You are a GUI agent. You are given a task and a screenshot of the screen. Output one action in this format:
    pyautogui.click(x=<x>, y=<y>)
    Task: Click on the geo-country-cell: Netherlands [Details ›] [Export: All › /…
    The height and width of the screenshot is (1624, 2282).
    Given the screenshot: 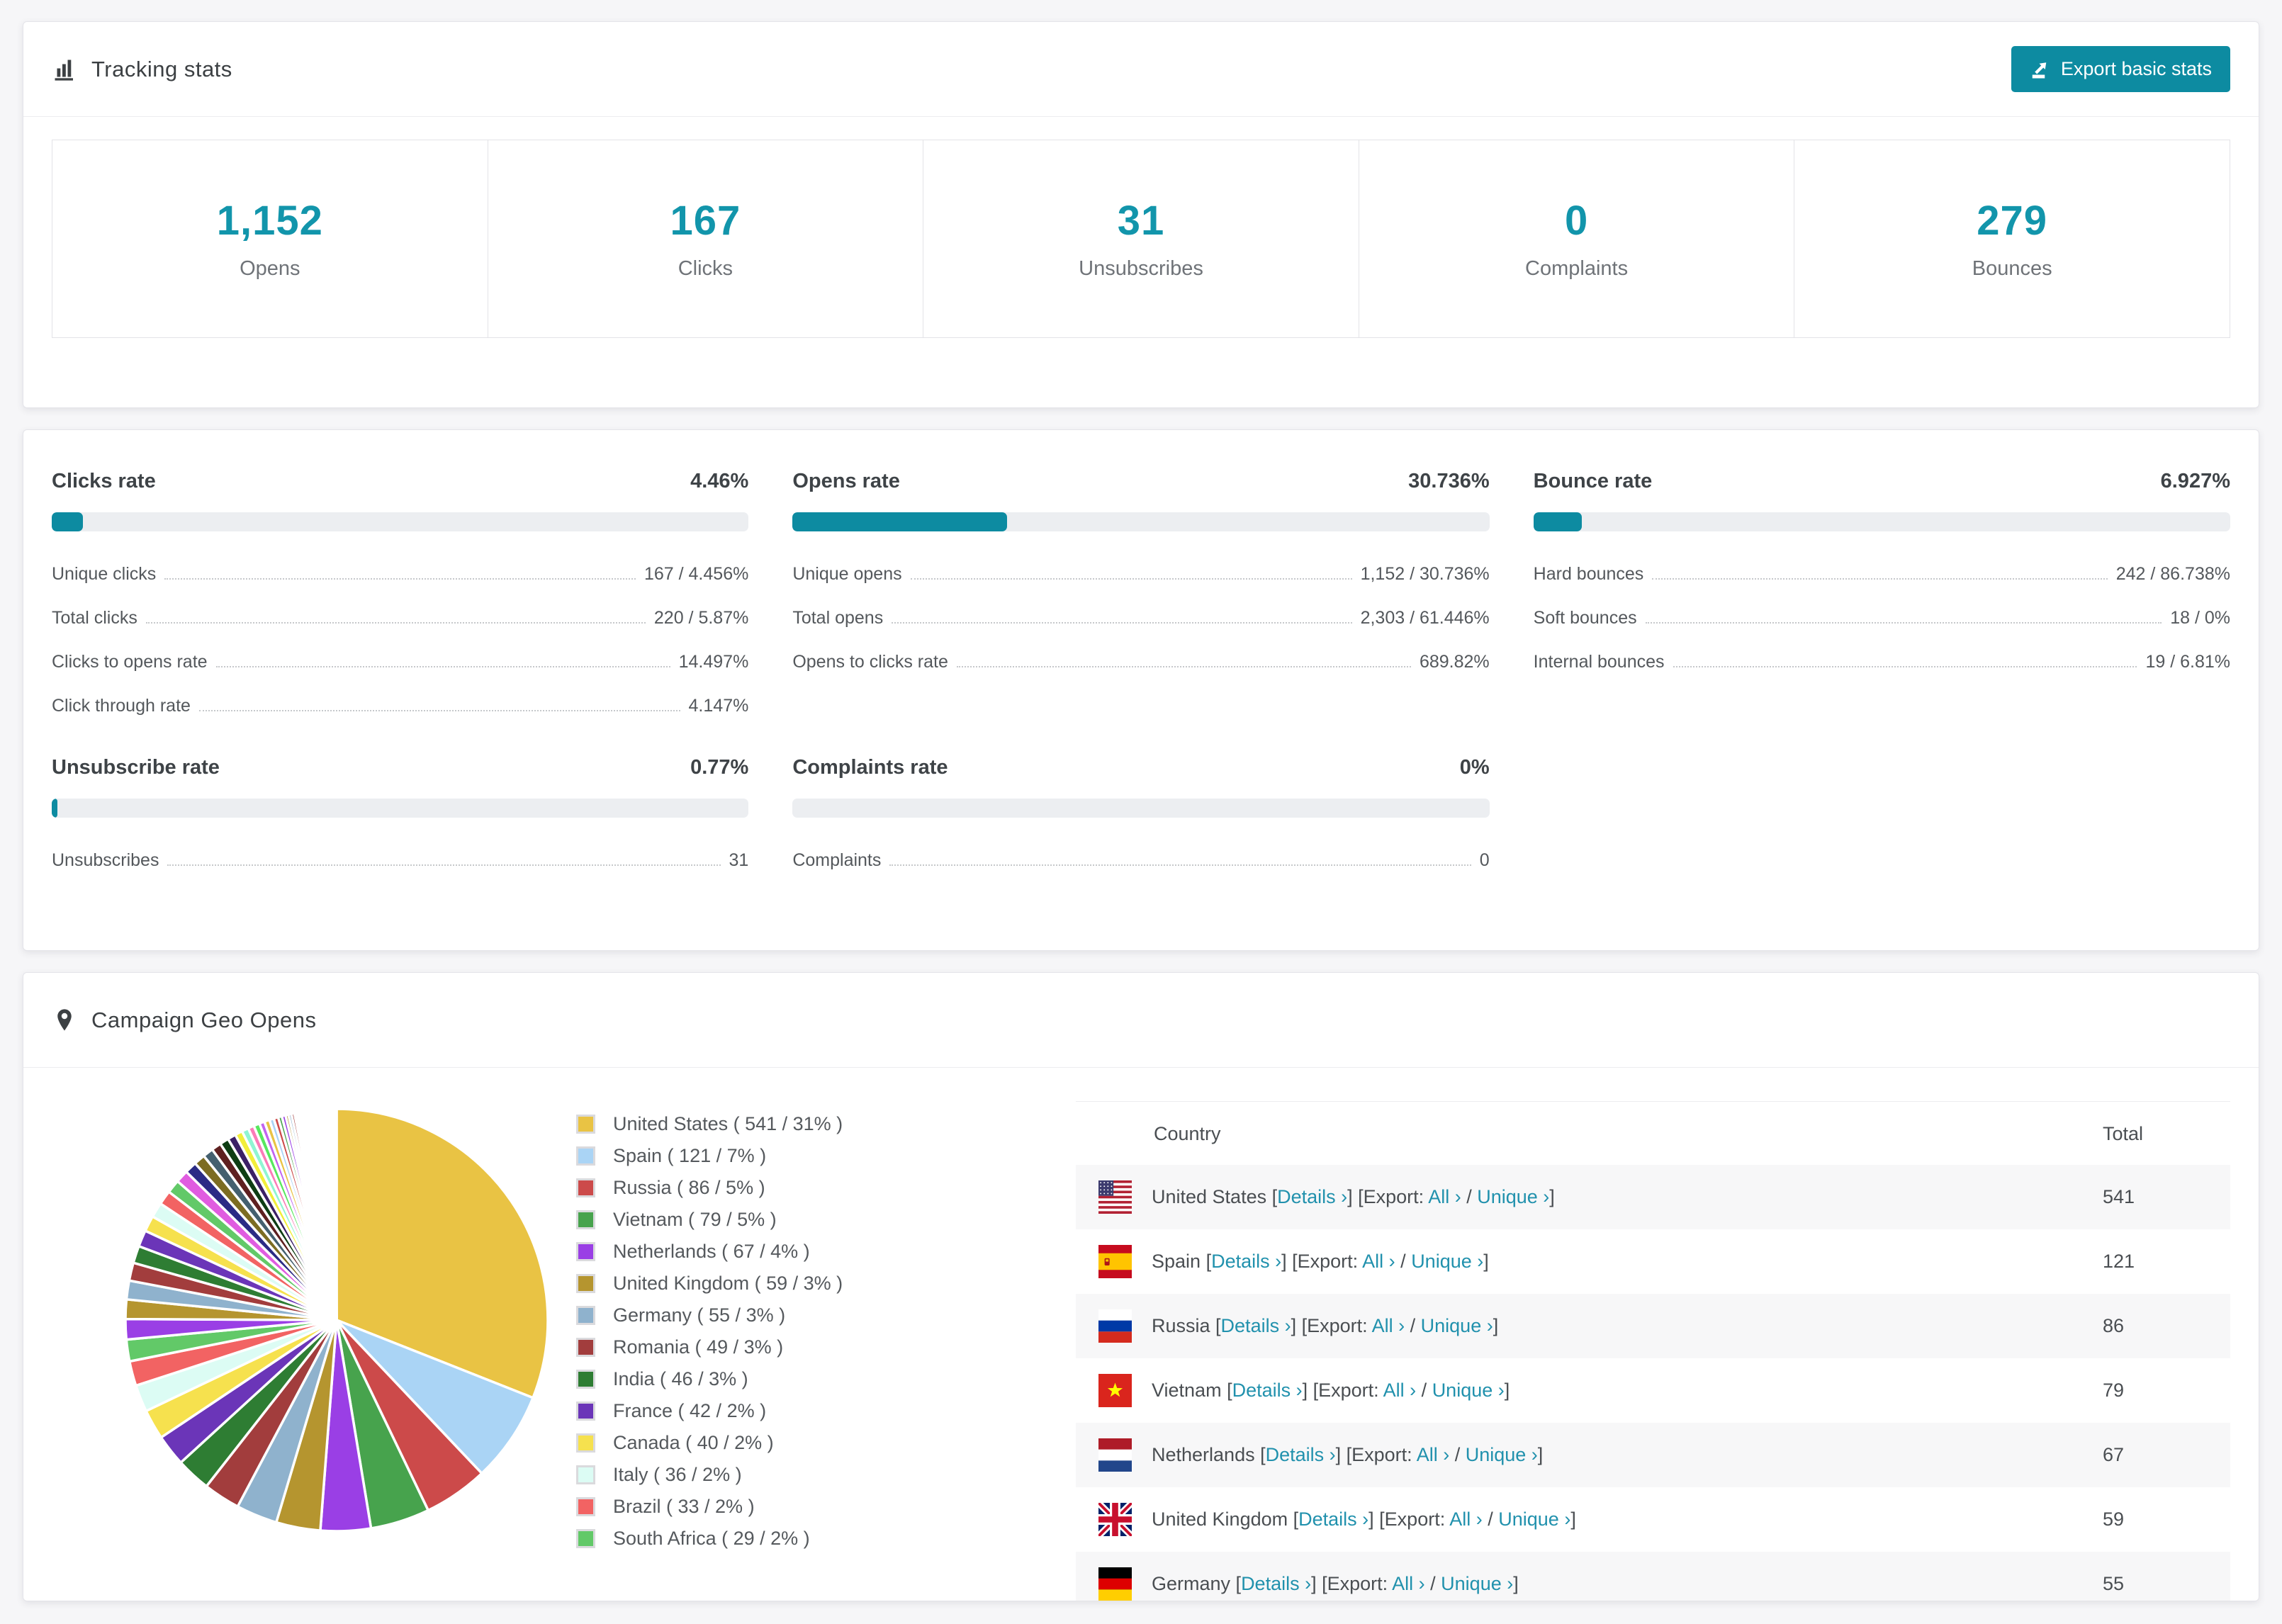 What is the action you would take?
    pyautogui.click(x=1590, y=1455)
    